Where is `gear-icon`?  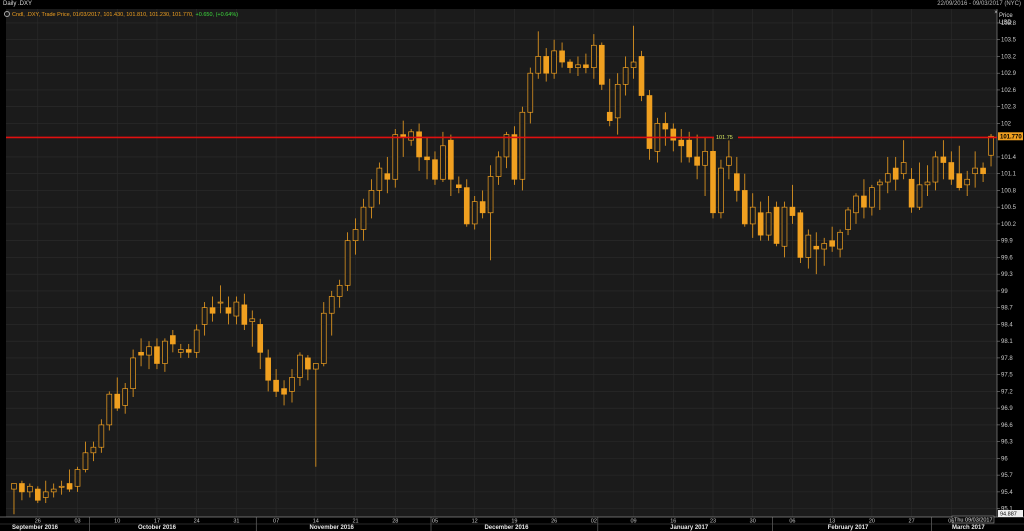
gear-icon is located at coordinates (7, 14).